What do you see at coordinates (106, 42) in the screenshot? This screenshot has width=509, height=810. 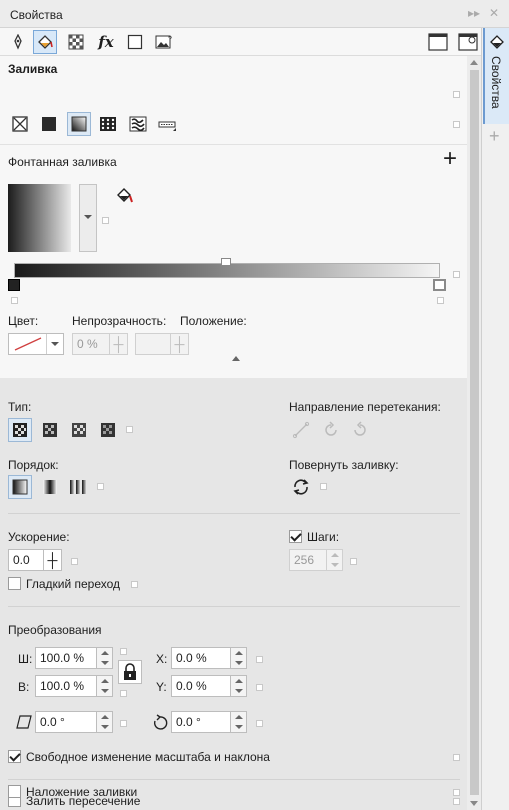 I see `effects-fx-icon: fx` at bounding box center [106, 42].